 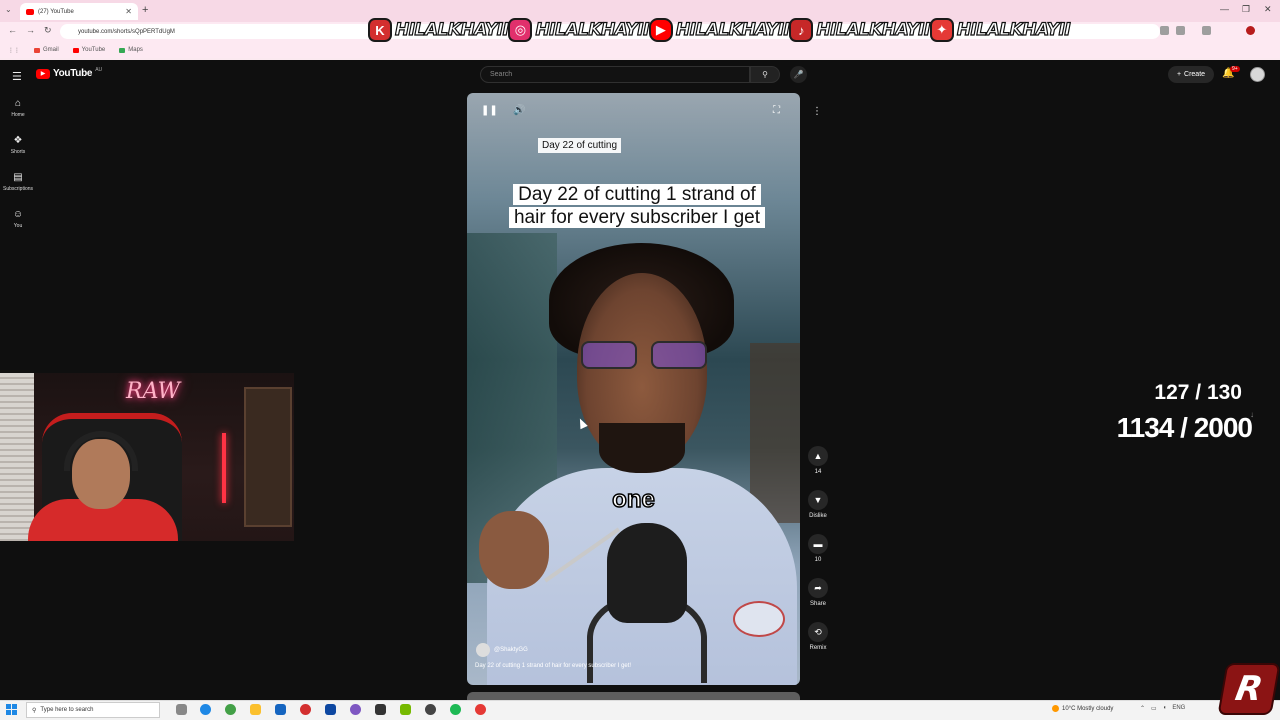 What do you see at coordinates (818, 472) in the screenshot?
I see `like-count: 14` at bounding box center [818, 472].